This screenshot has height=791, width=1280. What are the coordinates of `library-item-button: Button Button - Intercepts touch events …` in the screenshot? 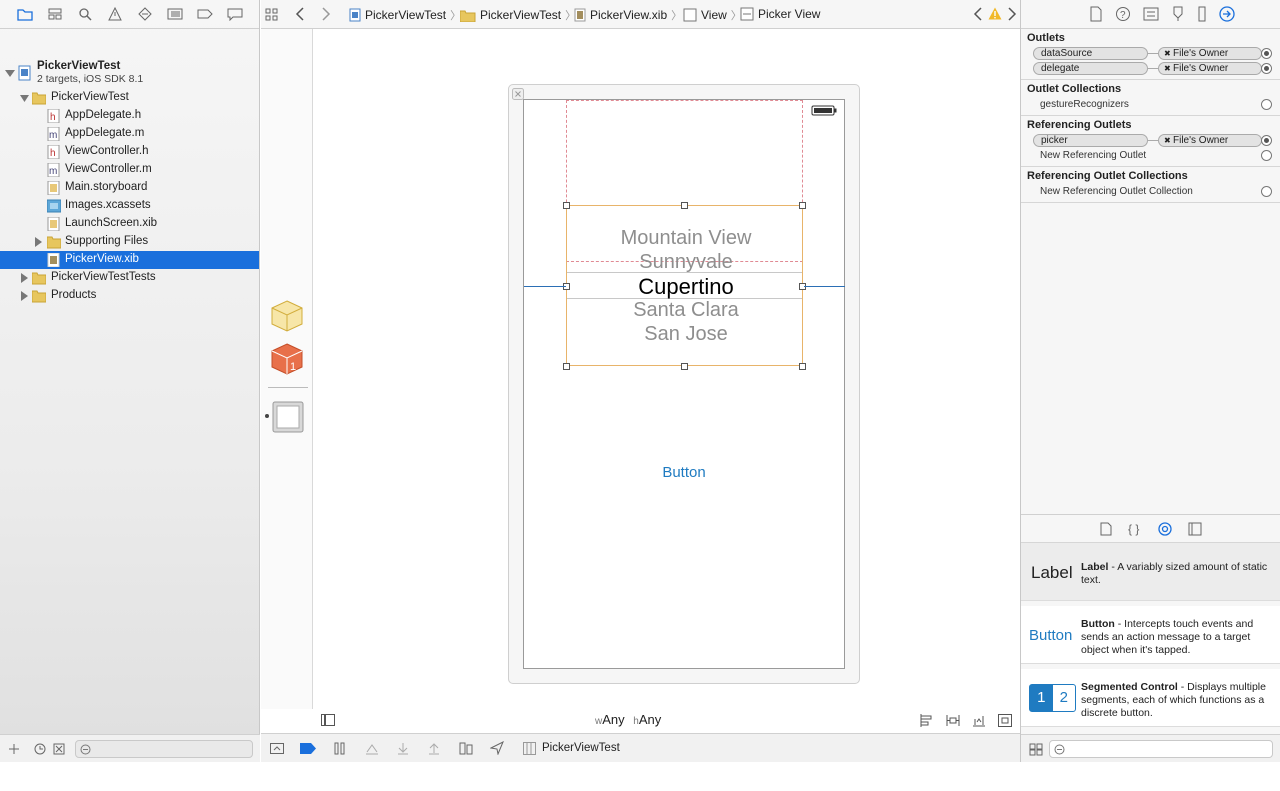 It's located at (1150, 635).